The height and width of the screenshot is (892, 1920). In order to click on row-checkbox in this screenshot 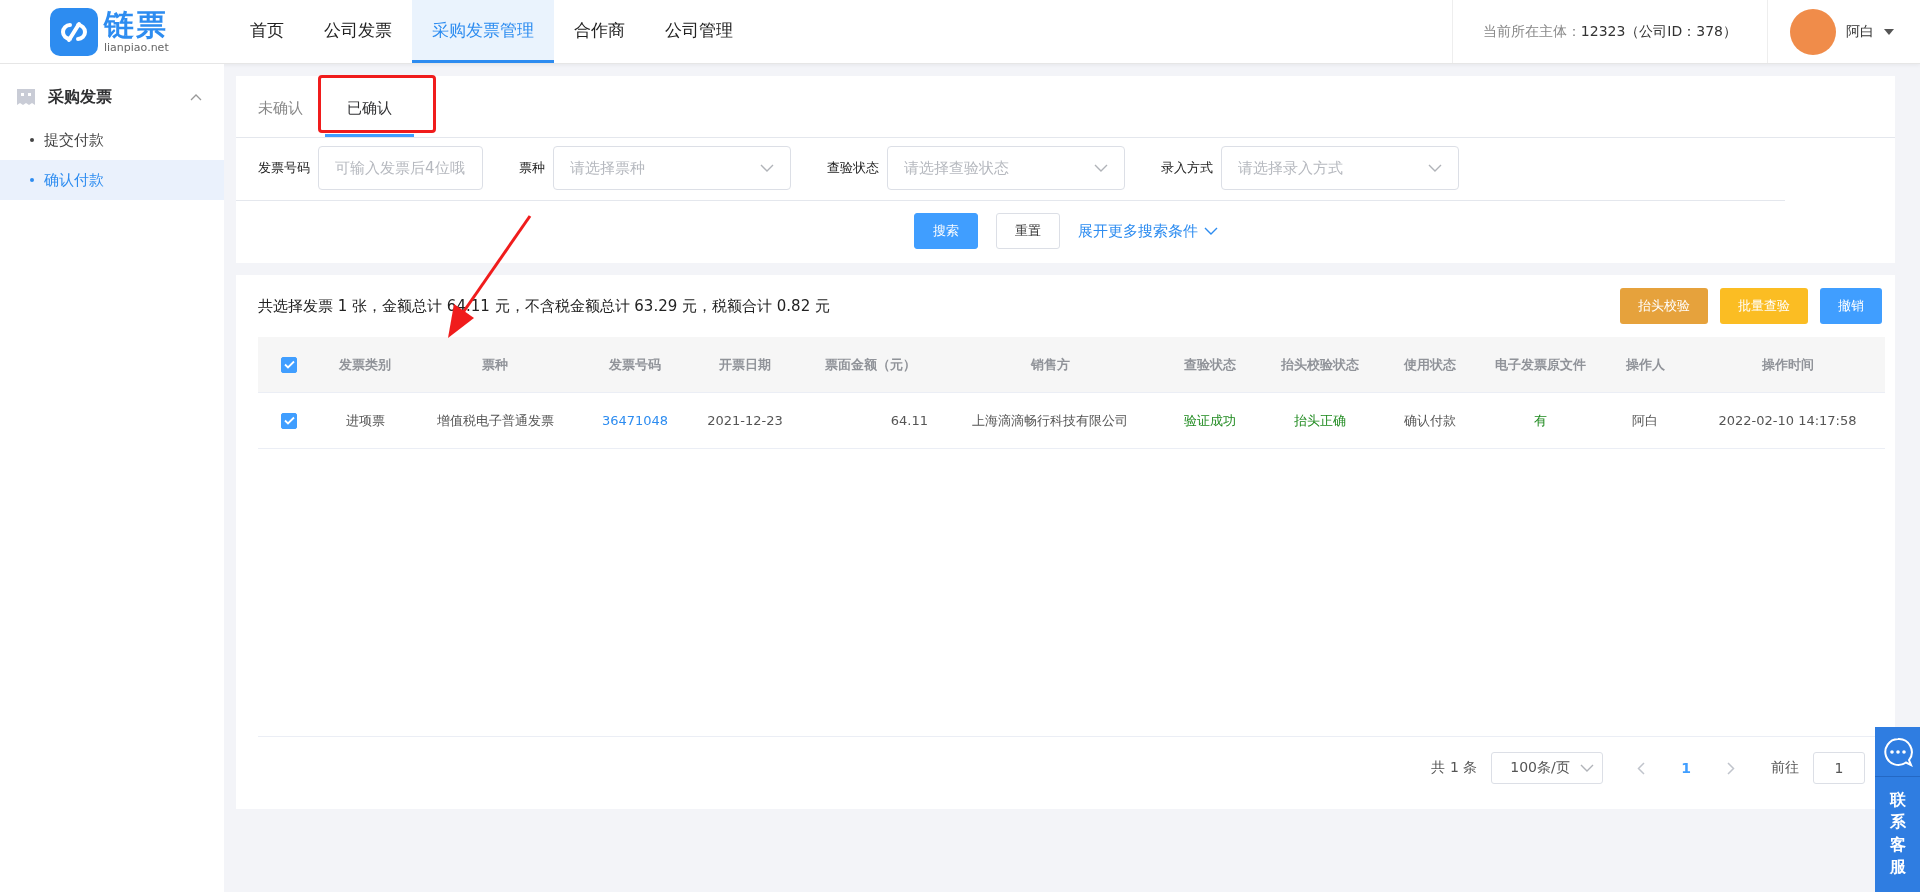, I will do `click(289, 420)`.